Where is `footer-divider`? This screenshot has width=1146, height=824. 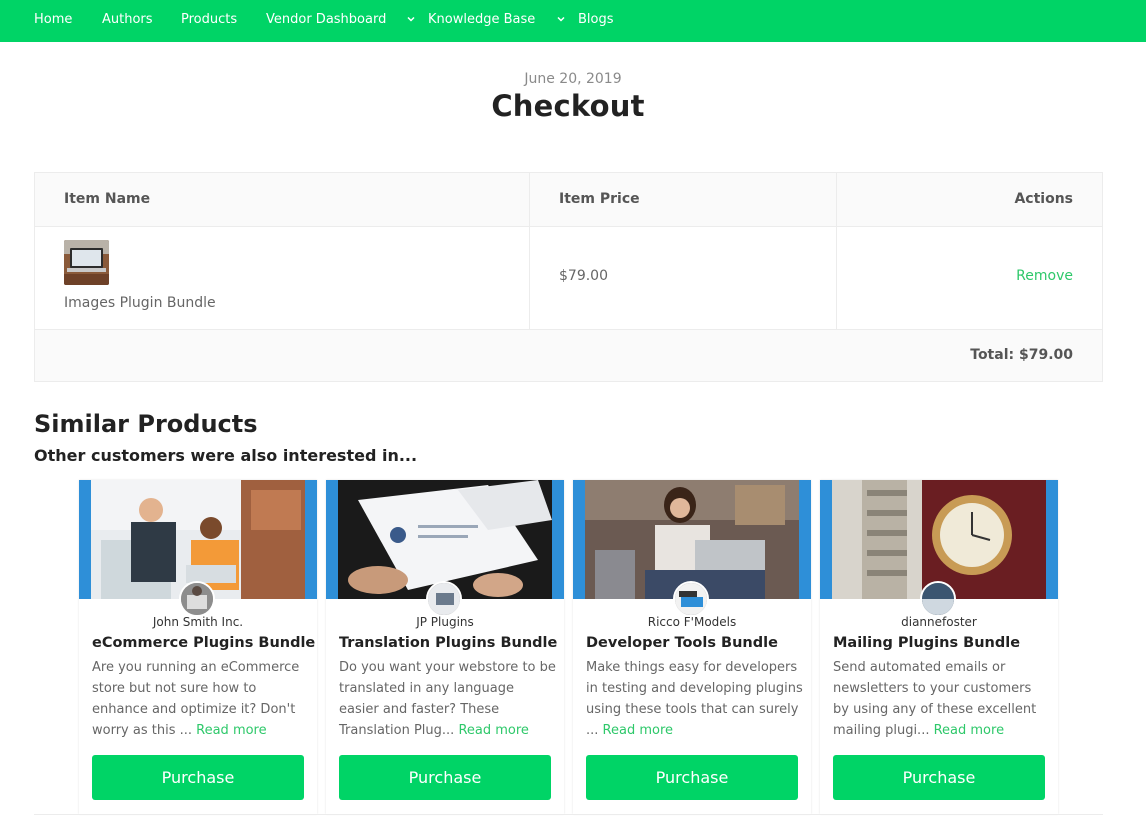
footer-divider is located at coordinates (568, 819).